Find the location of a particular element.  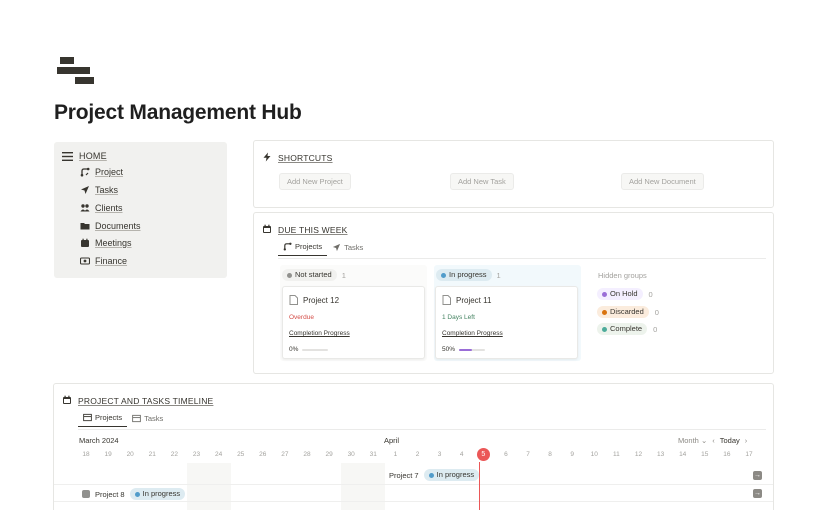

nav-item-project: Project is located at coordinates (101, 172).